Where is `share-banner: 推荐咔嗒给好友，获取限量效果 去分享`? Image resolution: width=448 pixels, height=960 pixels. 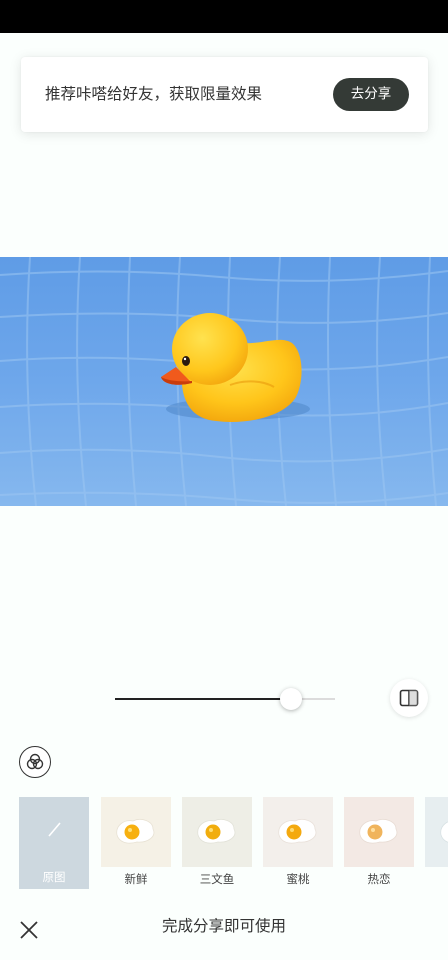
share-banner: 推荐咔嗒给好友，获取限量效果 去分享 is located at coordinates (224, 94).